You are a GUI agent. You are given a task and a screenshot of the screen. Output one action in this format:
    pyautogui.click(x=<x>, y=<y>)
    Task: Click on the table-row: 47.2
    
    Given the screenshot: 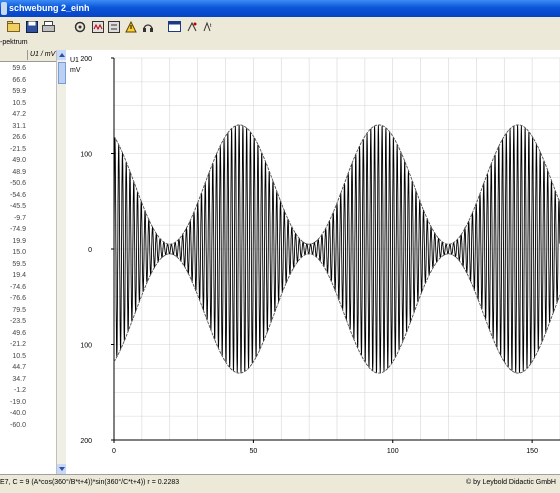 What is the action you would take?
    pyautogui.click(x=13, y=115)
    